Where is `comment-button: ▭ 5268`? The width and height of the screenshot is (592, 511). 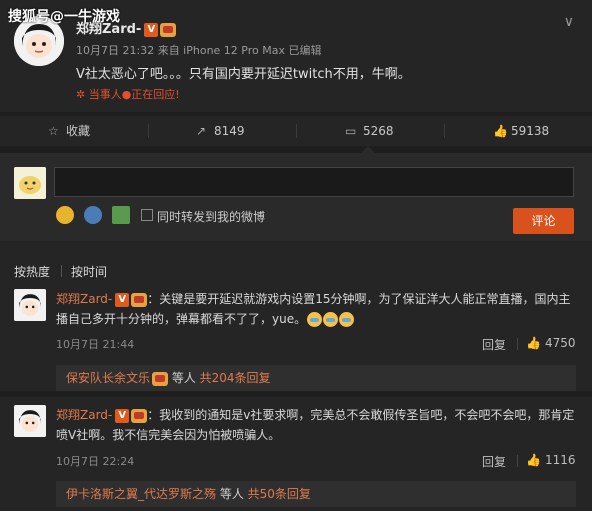
comment-button: ▭ 5268 is located at coordinates (369, 131).